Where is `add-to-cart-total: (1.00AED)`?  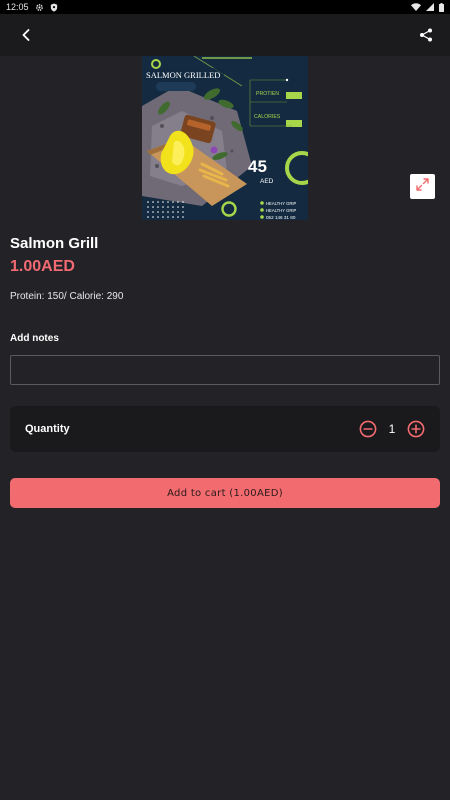
add-to-cart-total: (1.00AED) is located at coordinates (256, 493).